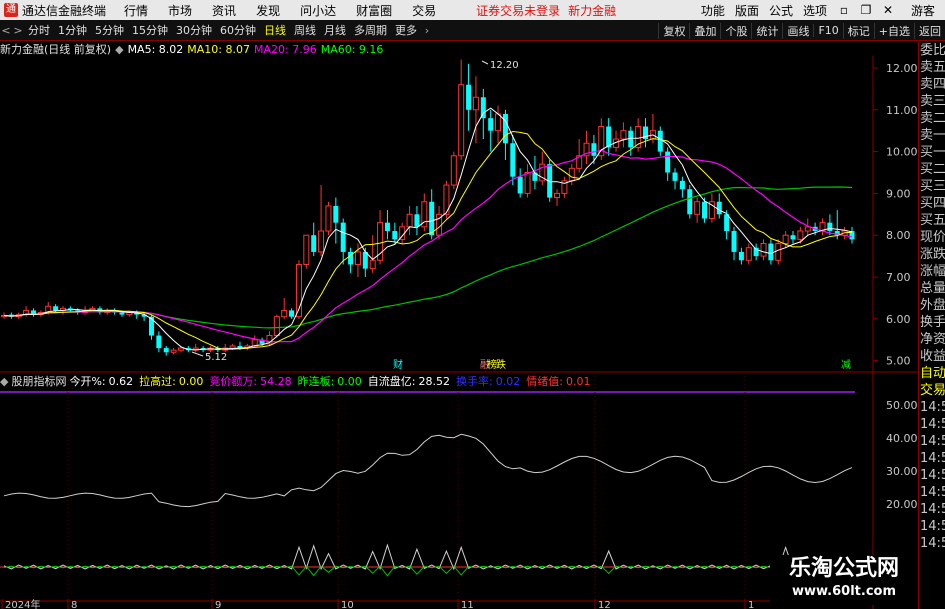 This screenshot has width=945, height=609. What do you see at coordinates (929, 30) in the screenshot?
I see `return-button: 返回` at bounding box center [929, 30].